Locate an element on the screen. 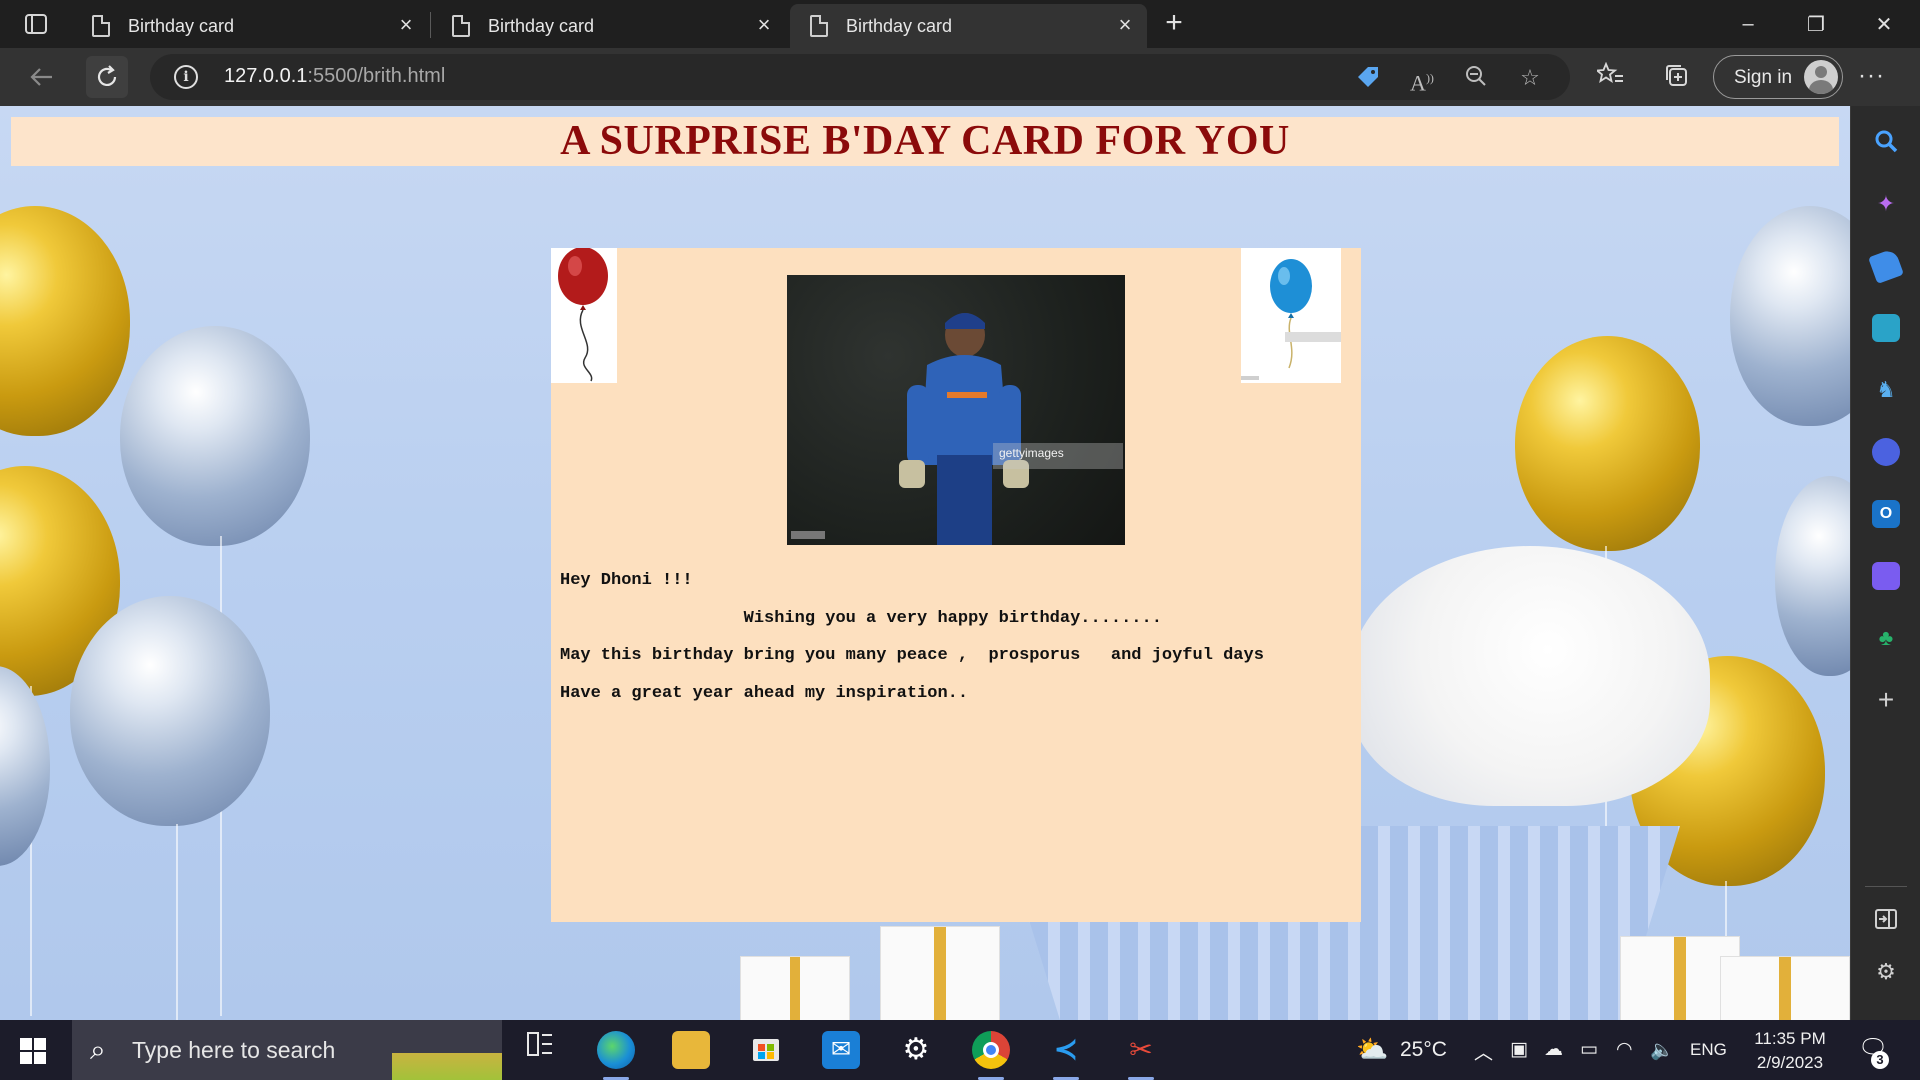 This screenshot has width=1920, height=1080. clock: 11:35 PM 2/9/2023 is located at coordinates (1790, 1051).